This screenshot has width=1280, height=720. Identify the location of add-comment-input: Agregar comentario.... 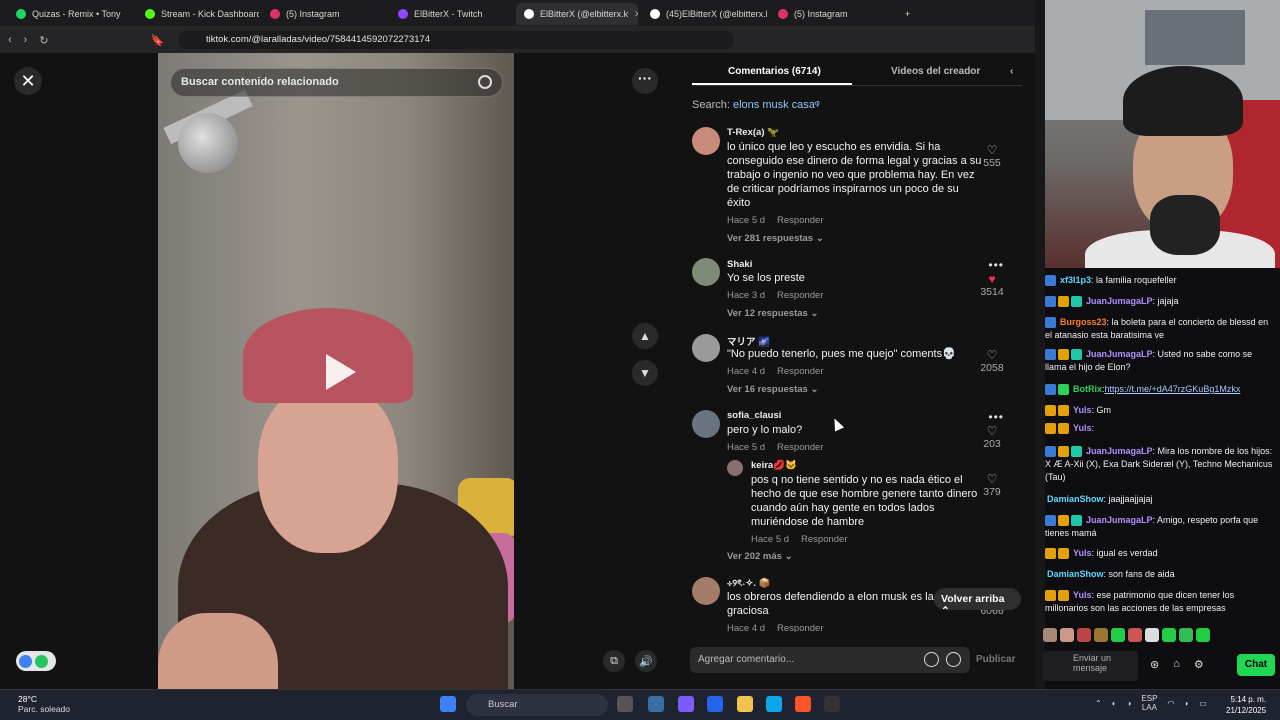
(830, 660).